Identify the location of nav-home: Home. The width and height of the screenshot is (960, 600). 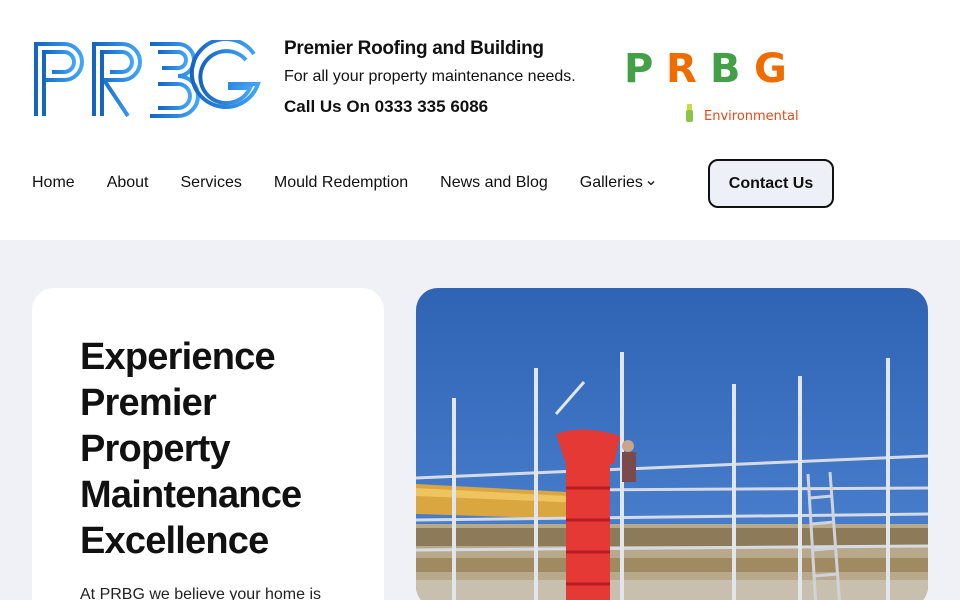
(53, 183).